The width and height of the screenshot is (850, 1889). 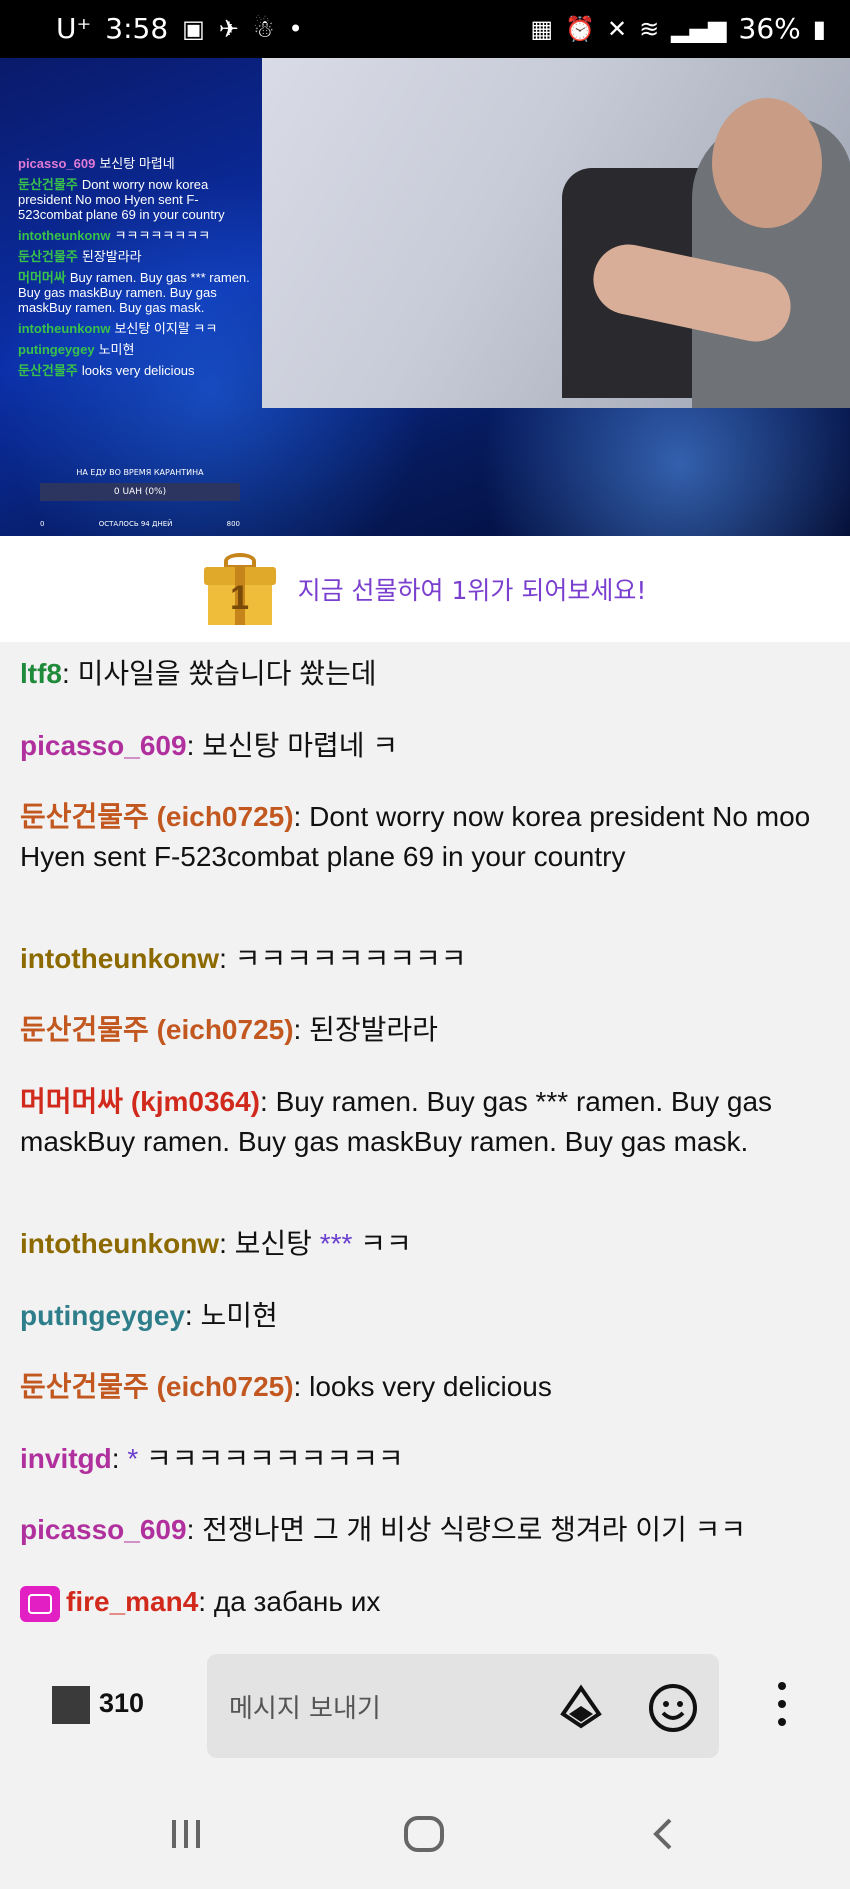 What do you see at coordinates (66, 1458) in the screenshot?
I see `chat-username: invitgd` at bounding box center [66, 1458].